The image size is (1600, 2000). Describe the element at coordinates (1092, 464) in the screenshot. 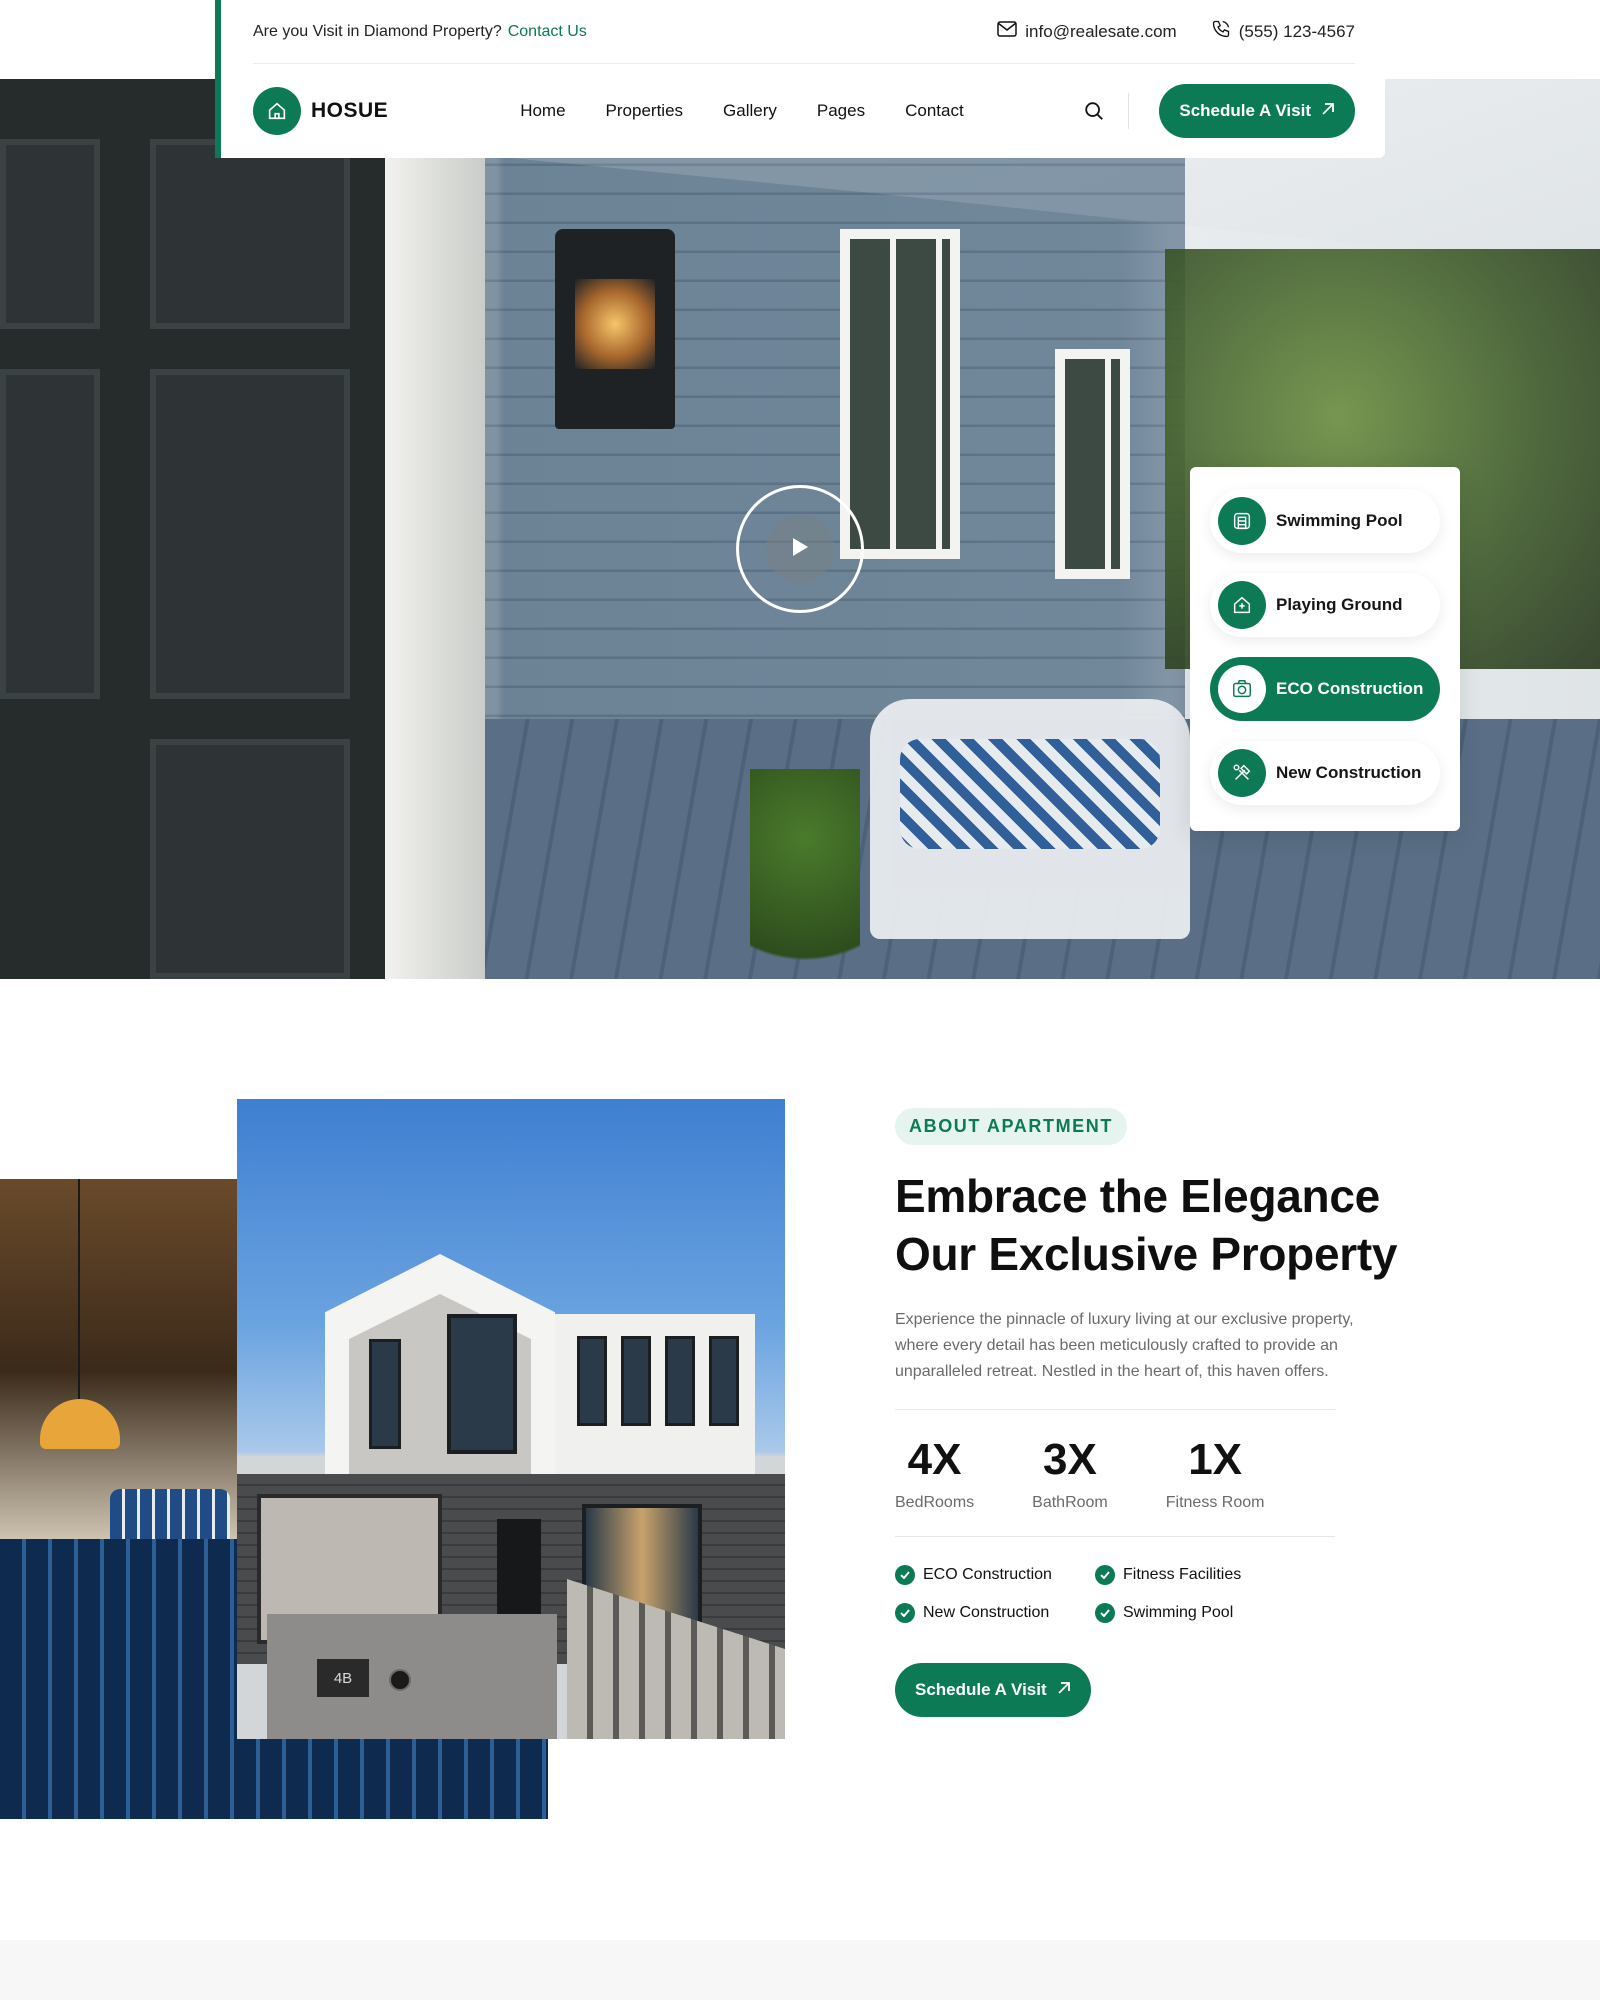

I see `porch-window-small` at that location.